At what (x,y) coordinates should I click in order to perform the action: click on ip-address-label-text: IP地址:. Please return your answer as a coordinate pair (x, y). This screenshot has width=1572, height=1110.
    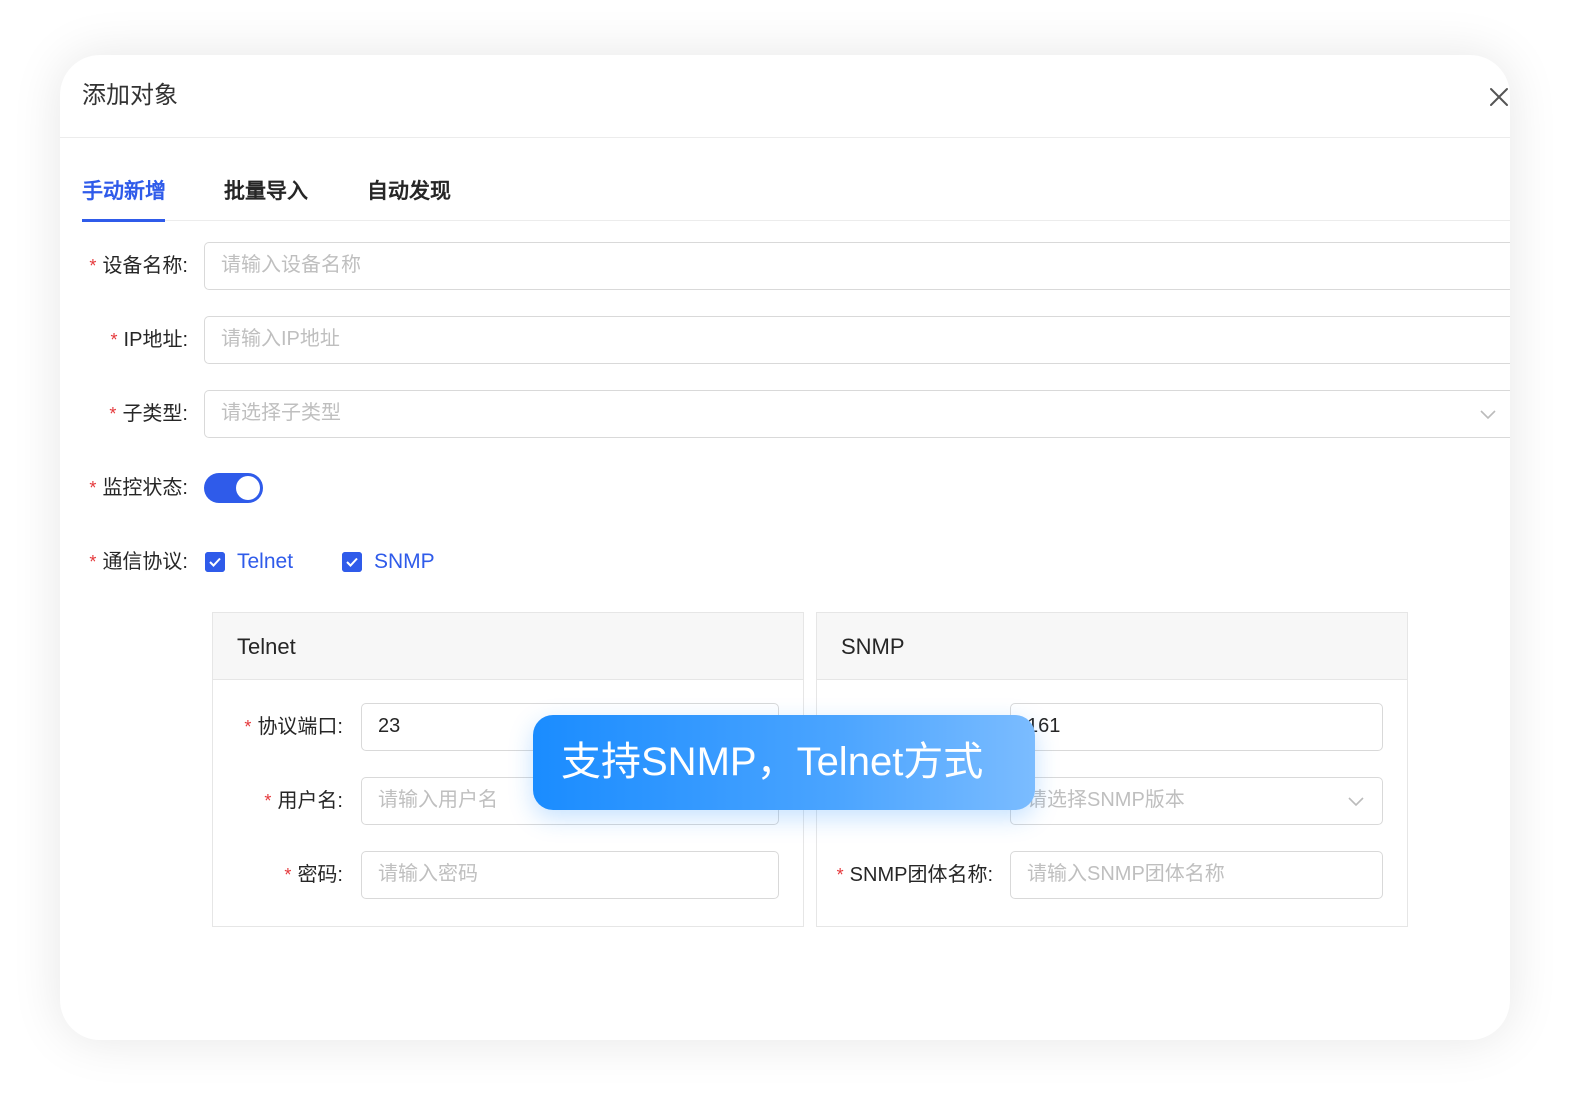
    Looking at the image, I should click on (155, 340).